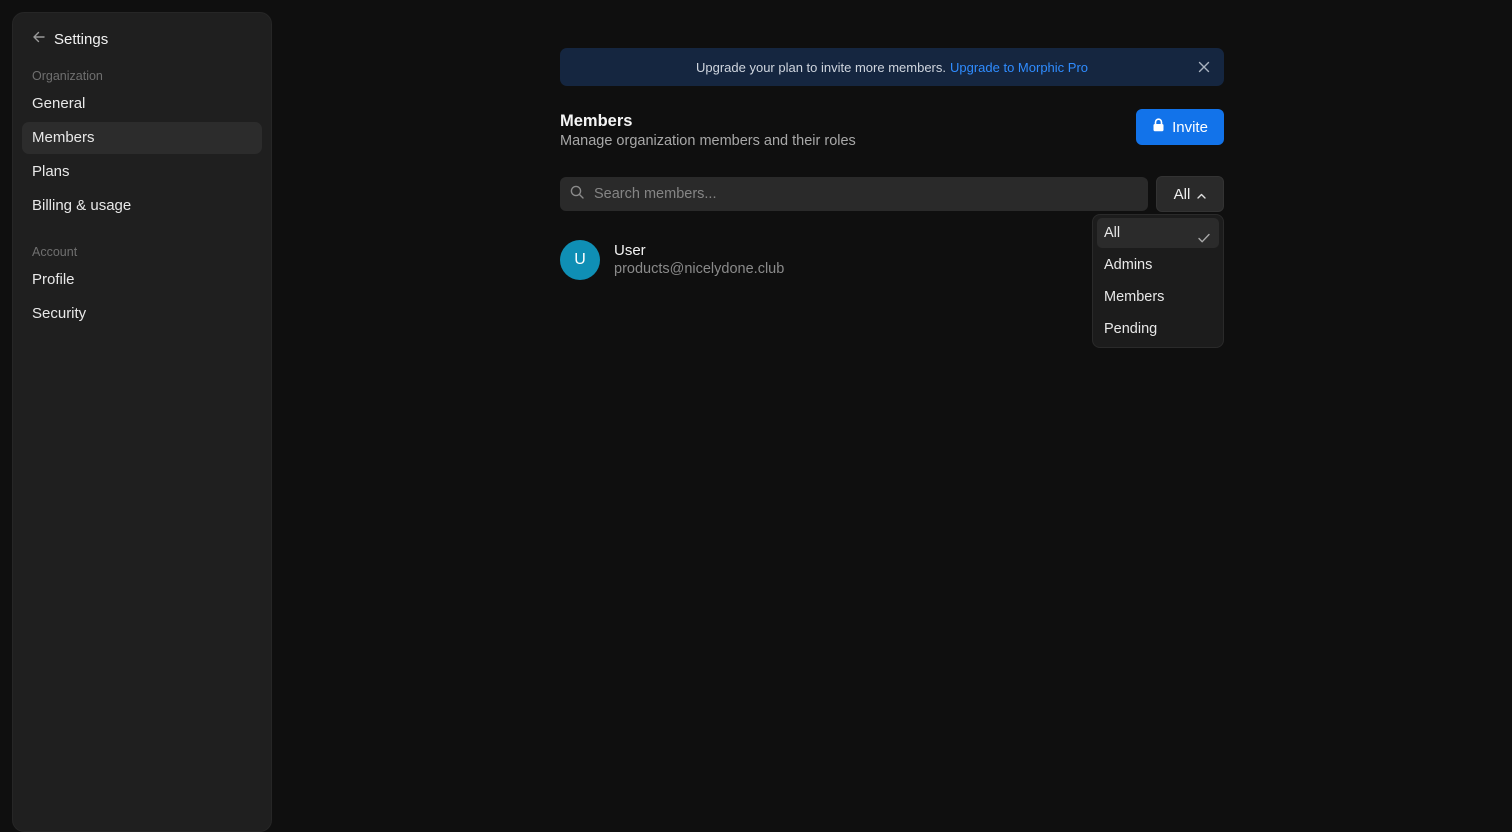 The image size is (1512, 832). I want to click on sidebar-item-profile: Profile, so click(142, 280).